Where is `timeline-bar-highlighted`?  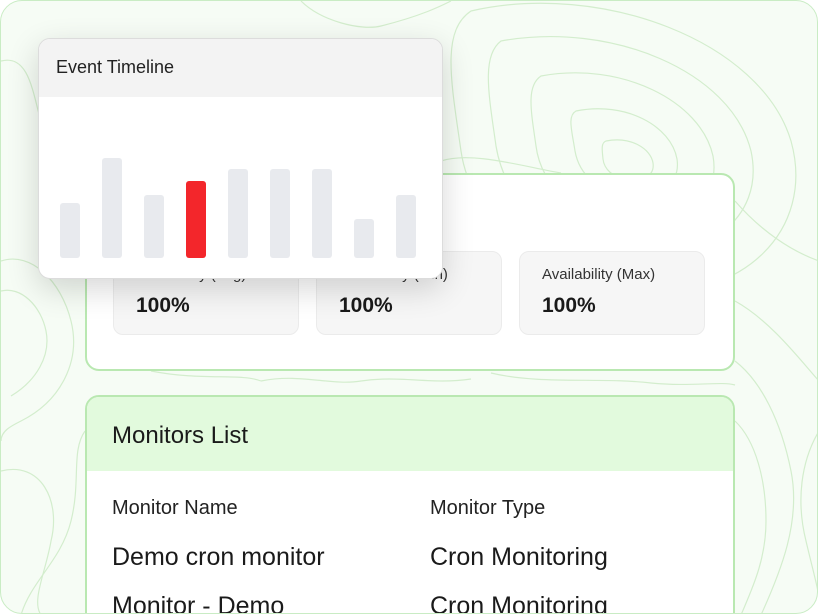
timeline-bar-highlighted is located at coordinates (196, 219).